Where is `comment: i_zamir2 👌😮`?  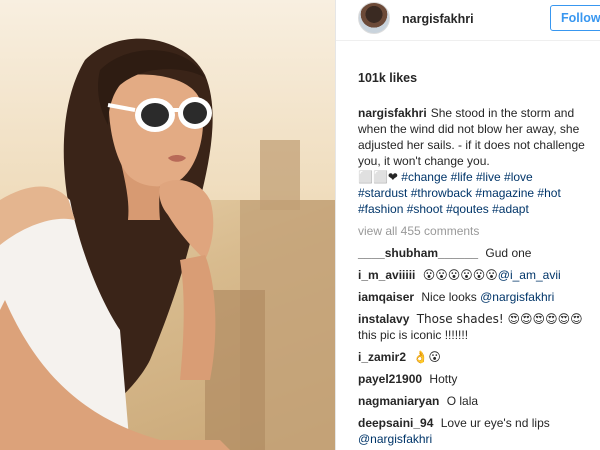
comment: i_zamir2 👌😮 is located at coordinates (478, 357).